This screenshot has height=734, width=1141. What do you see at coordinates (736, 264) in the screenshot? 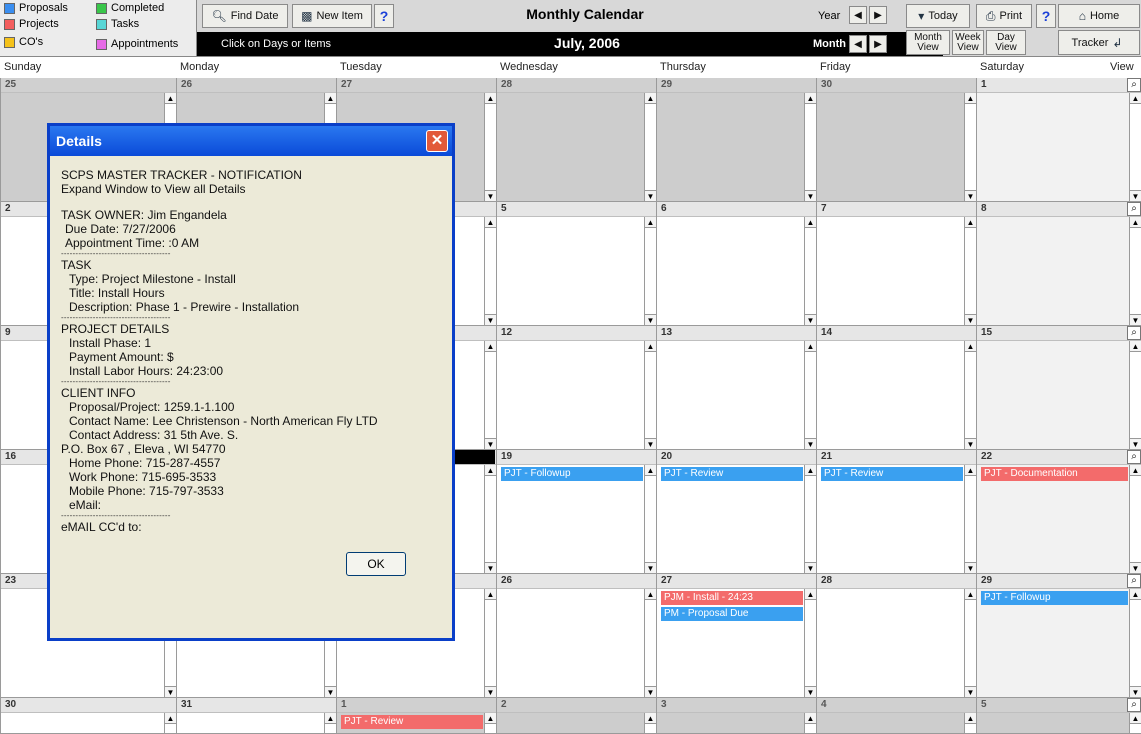
I see `day-cell: 6 ▲ ▼` at bounding box center [736, 264].